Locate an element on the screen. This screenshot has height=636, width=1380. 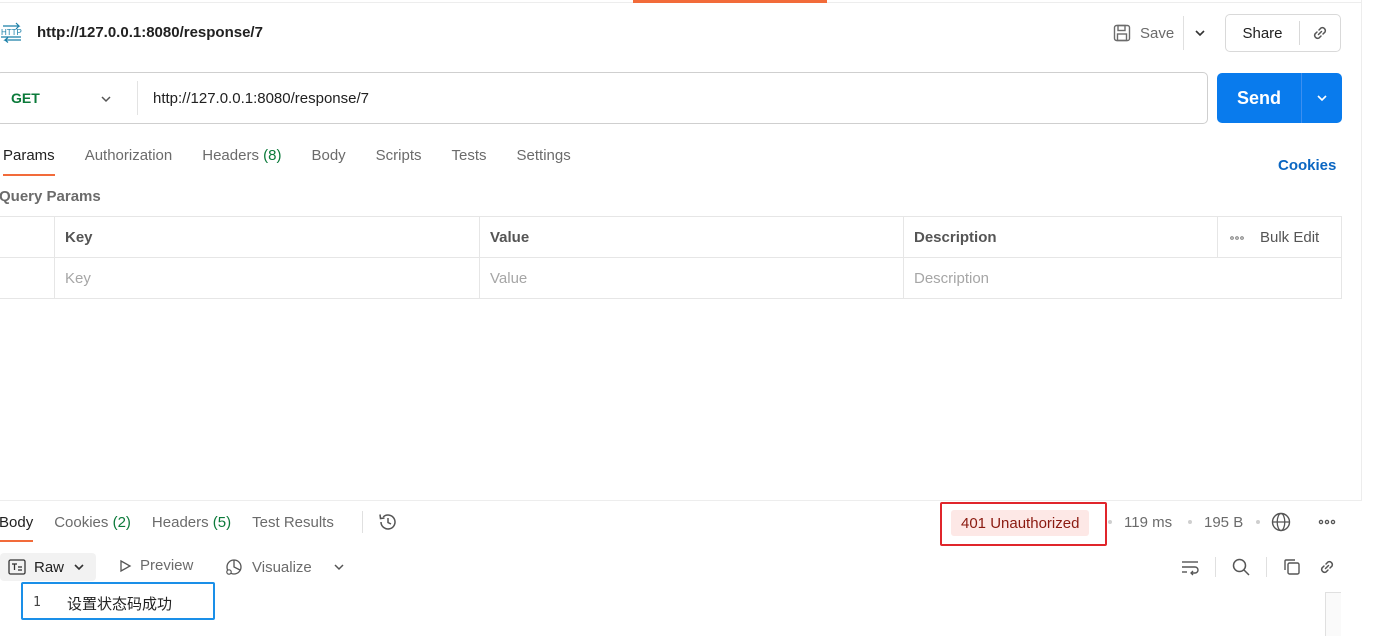
search-icon is located at coordinates (1241, 567).